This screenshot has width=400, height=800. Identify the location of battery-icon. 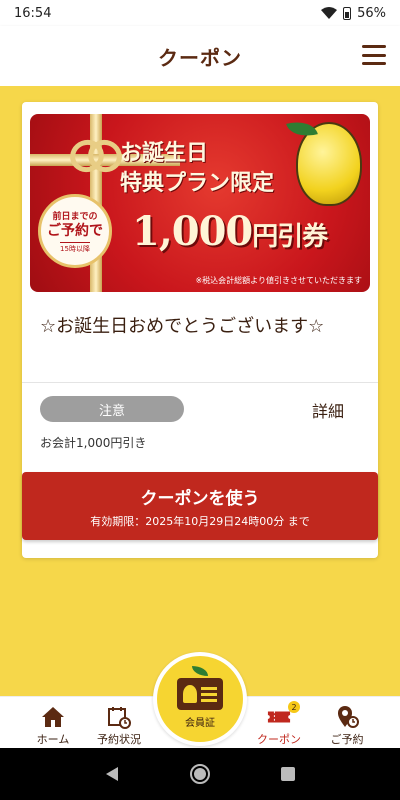
(347, 13).